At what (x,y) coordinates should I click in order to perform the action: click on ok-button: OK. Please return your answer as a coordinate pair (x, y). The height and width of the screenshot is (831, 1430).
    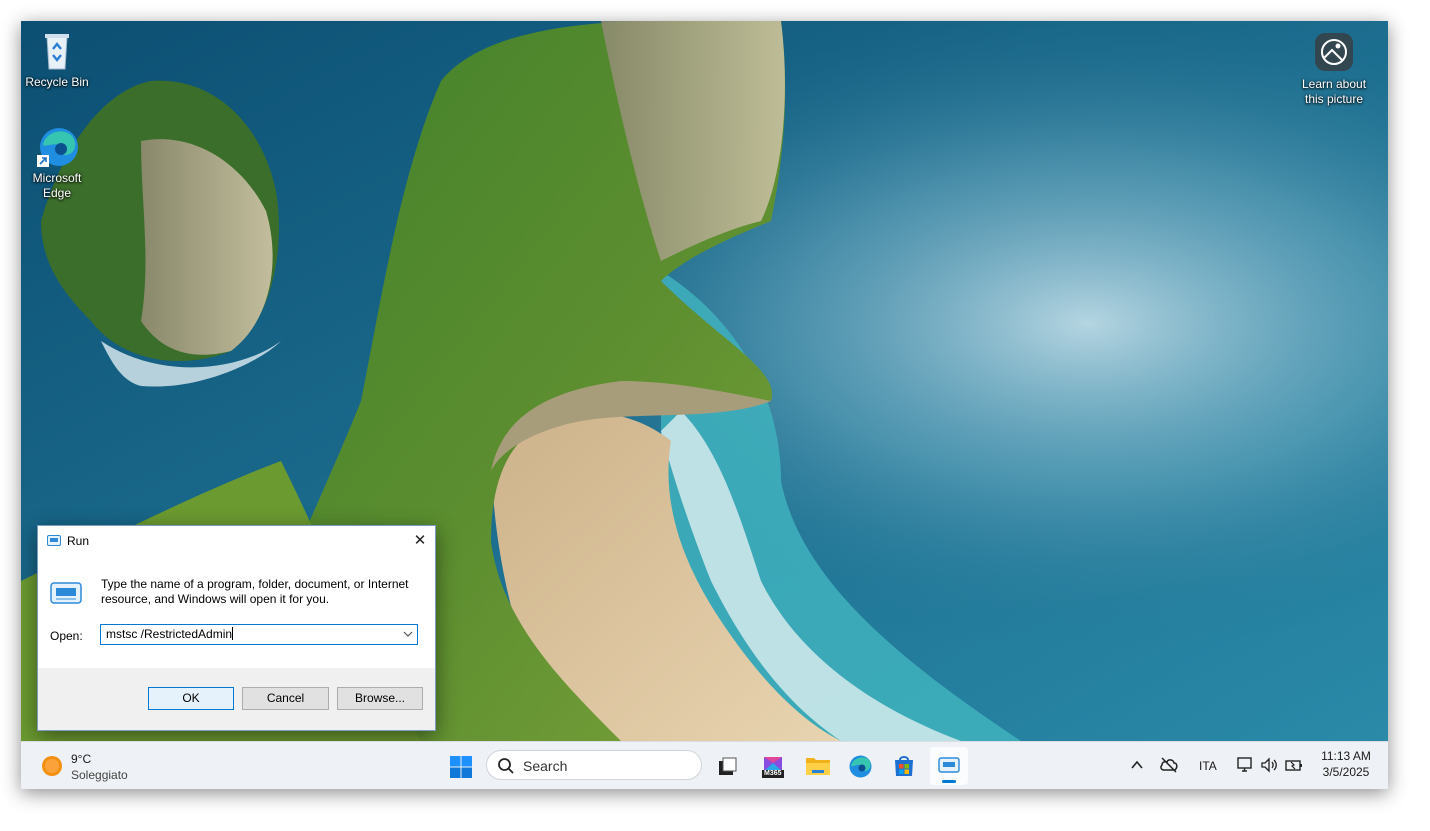
    Looking at the image, I should click on (191, 698).